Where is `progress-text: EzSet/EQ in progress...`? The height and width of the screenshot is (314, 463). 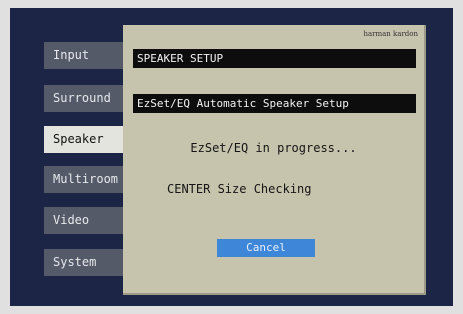 progress-text: EzSet/EQ in progress... is located at coordinates (273, 148).